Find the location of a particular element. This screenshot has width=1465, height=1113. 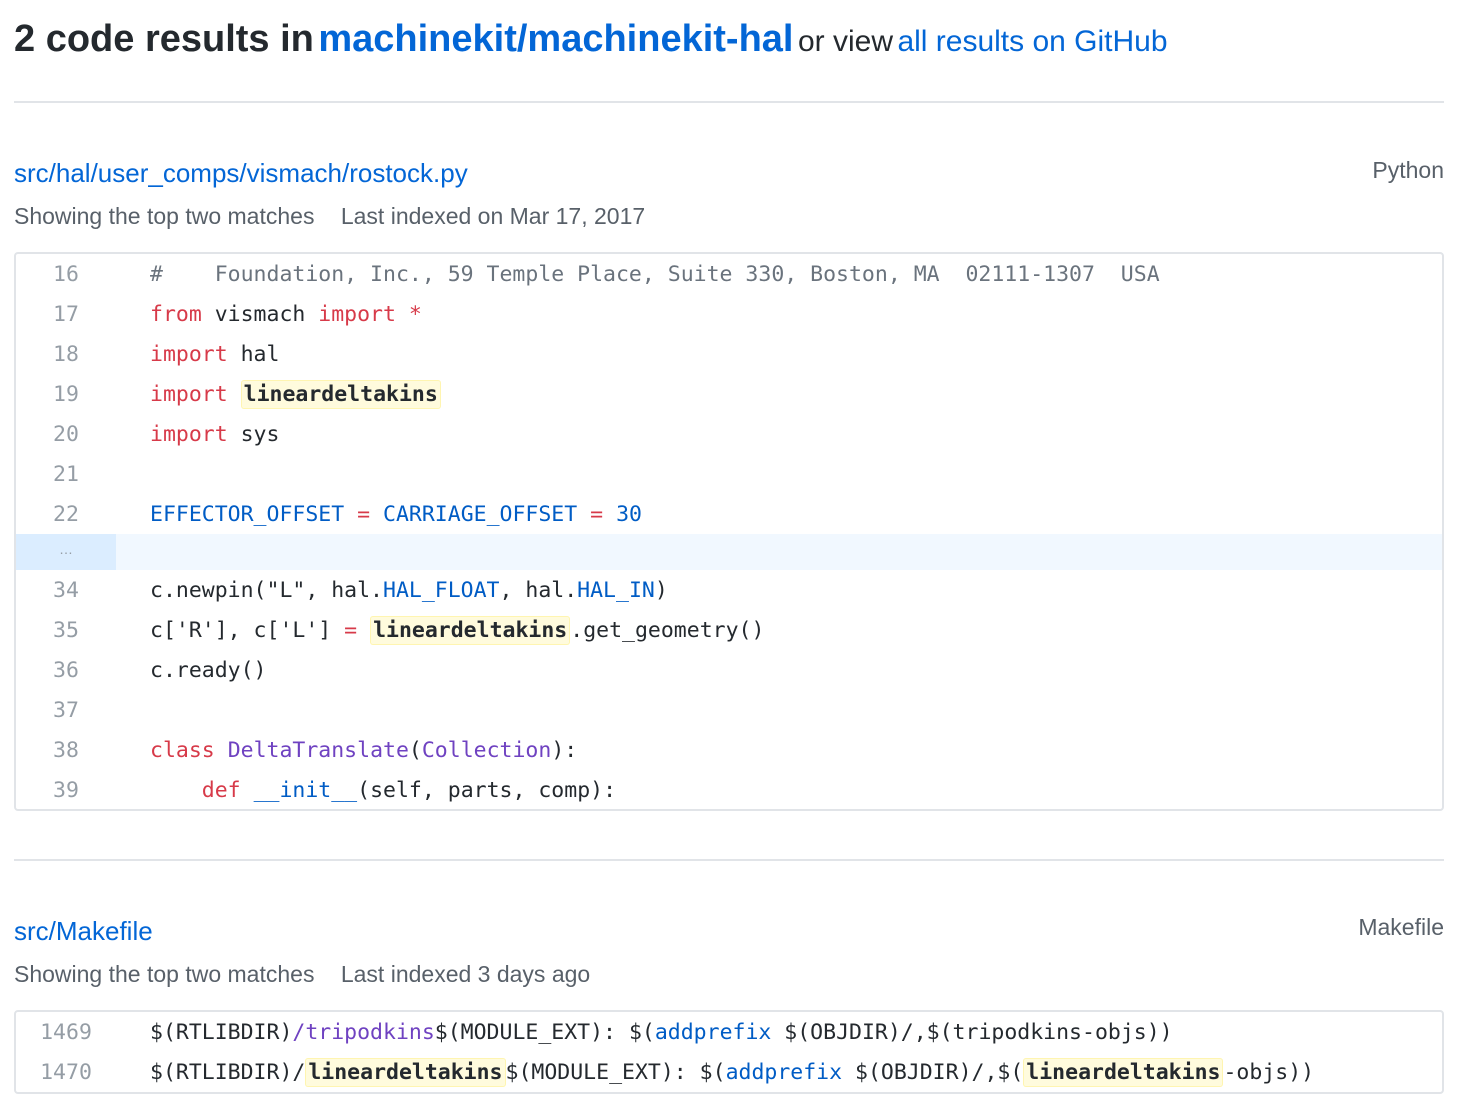

code-token: $(MODULE_EXT): $( is located at coordinates (544, 1032).